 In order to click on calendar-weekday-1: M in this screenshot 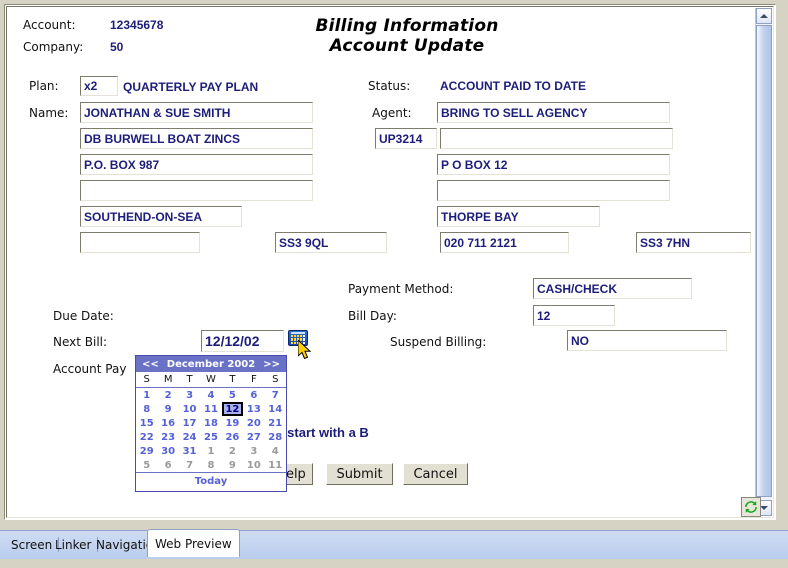, I will do `click(168, 379)`.